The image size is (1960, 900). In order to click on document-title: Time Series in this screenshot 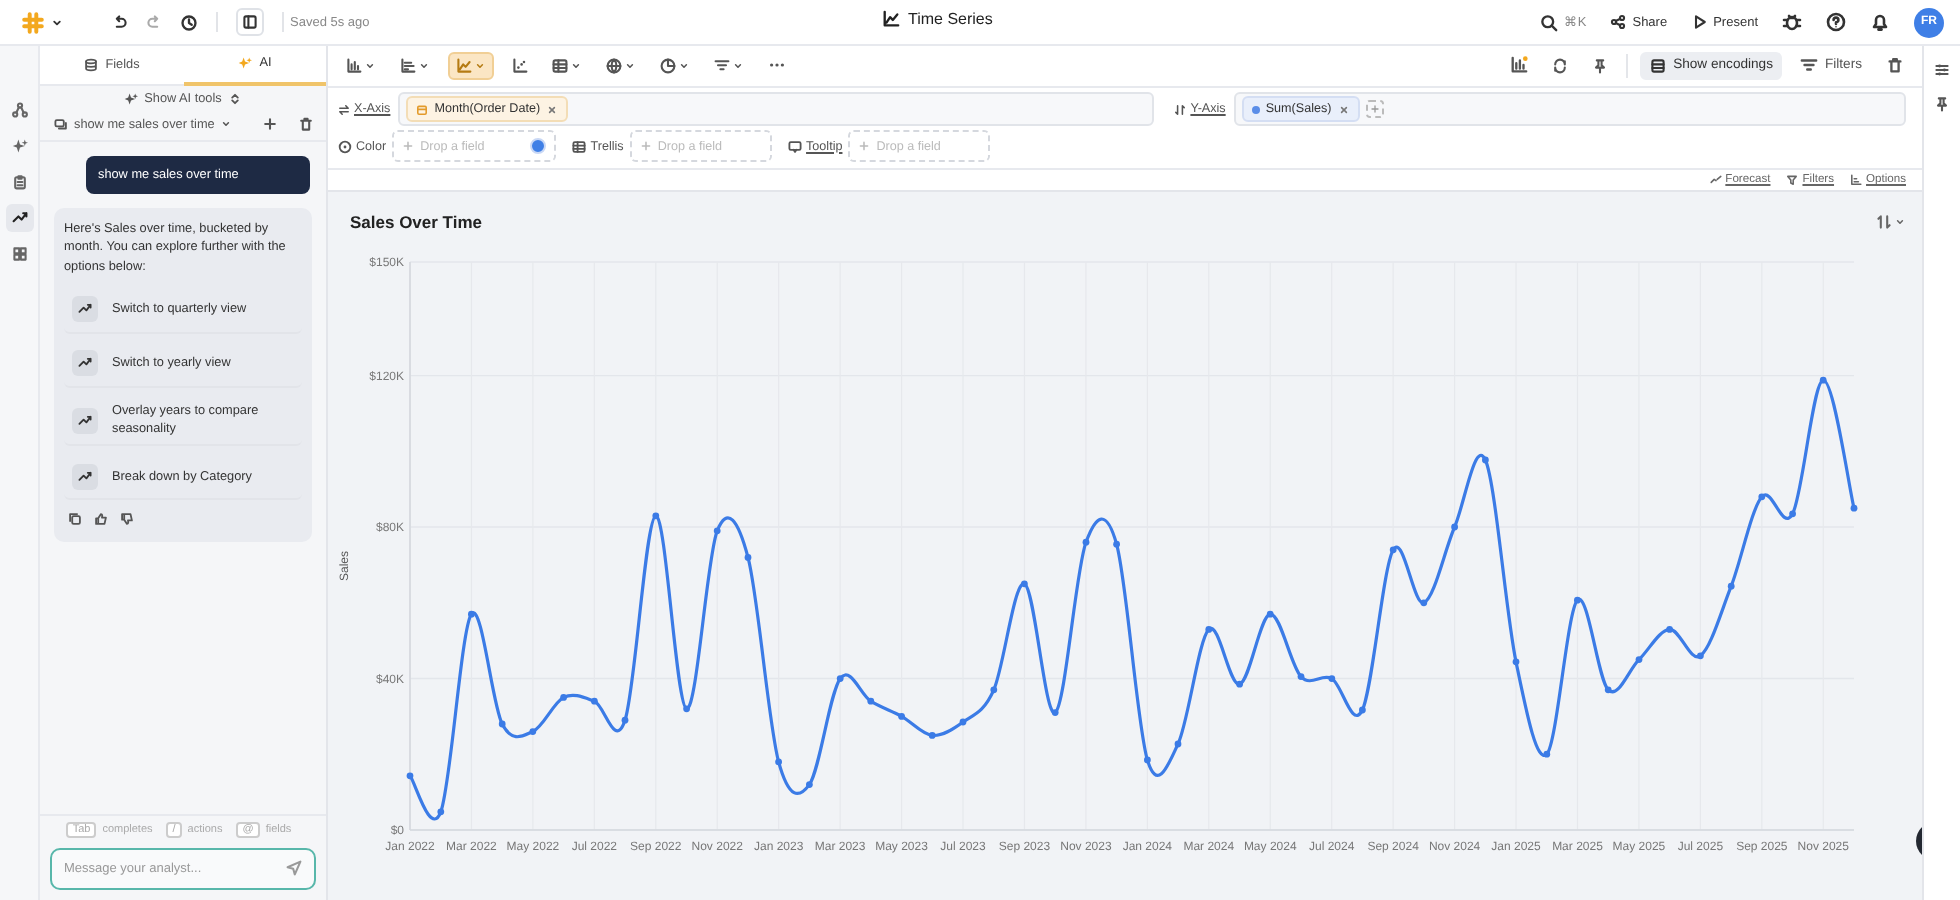, I will do `click(950, 19)`.